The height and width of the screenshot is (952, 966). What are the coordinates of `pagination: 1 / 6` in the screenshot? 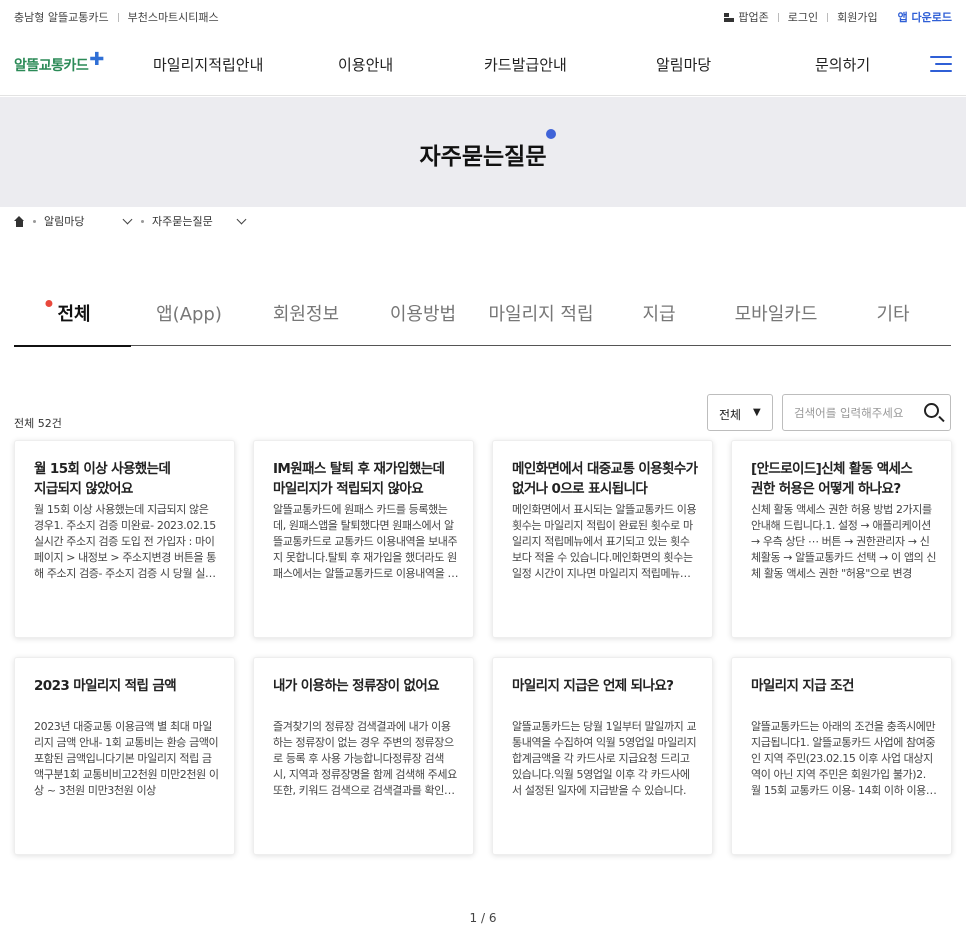 It's located at (483, 918).